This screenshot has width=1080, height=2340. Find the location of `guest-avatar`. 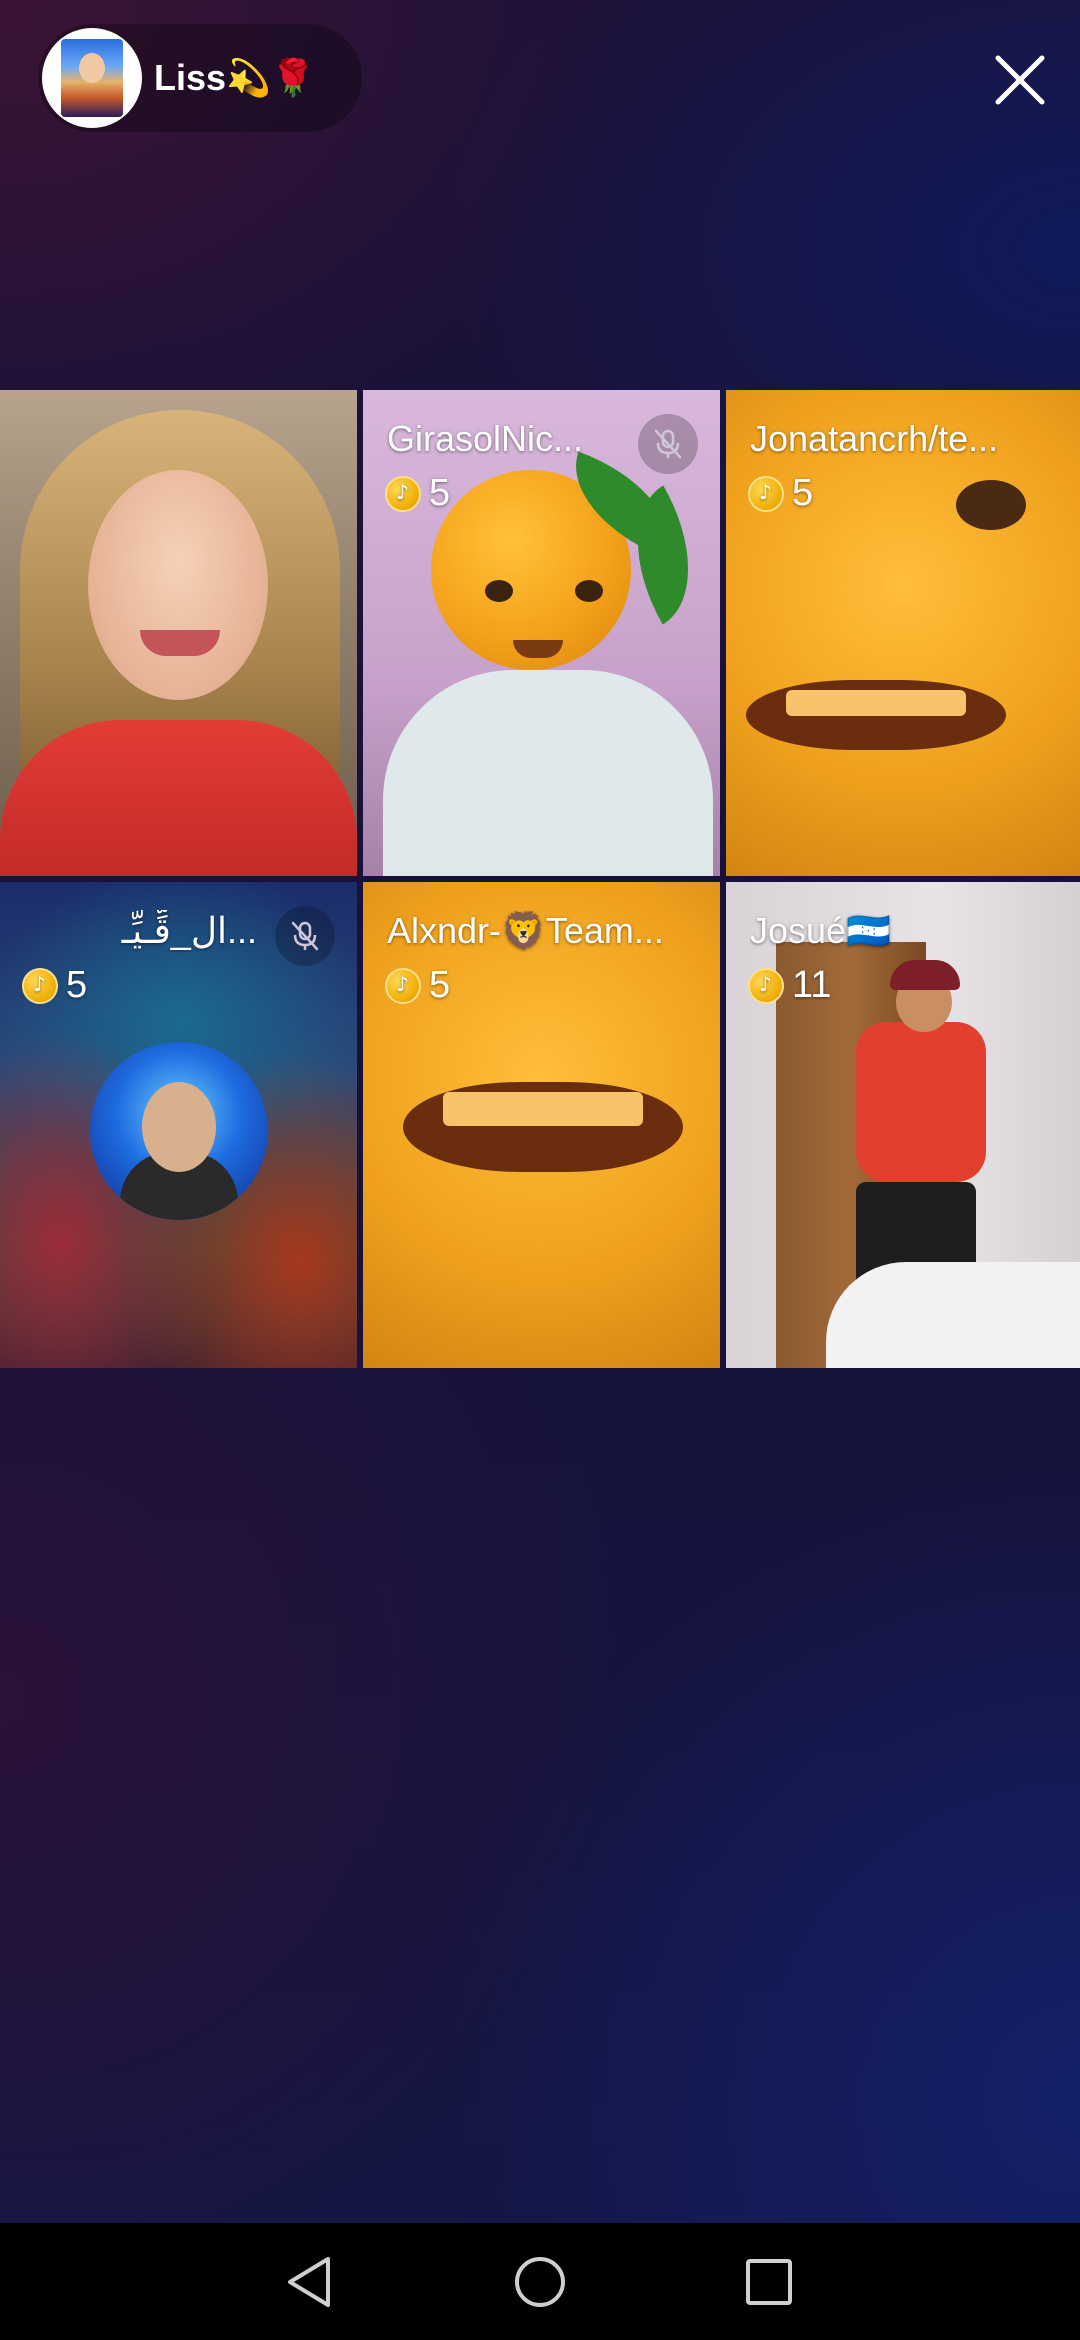

guest-avatar is located at coordinates (179, 1131).